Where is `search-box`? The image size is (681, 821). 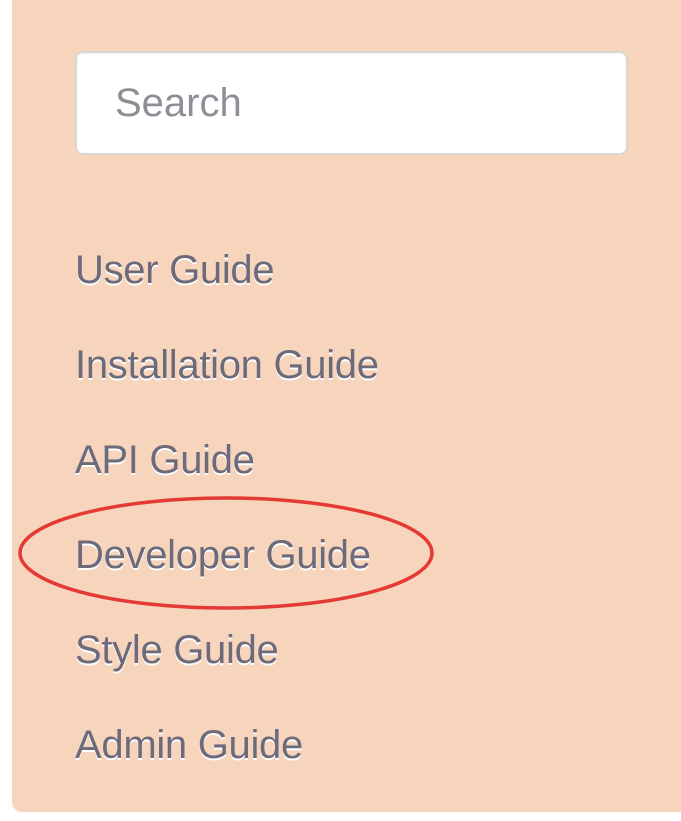 search-box is located at coordinates (351, 103).